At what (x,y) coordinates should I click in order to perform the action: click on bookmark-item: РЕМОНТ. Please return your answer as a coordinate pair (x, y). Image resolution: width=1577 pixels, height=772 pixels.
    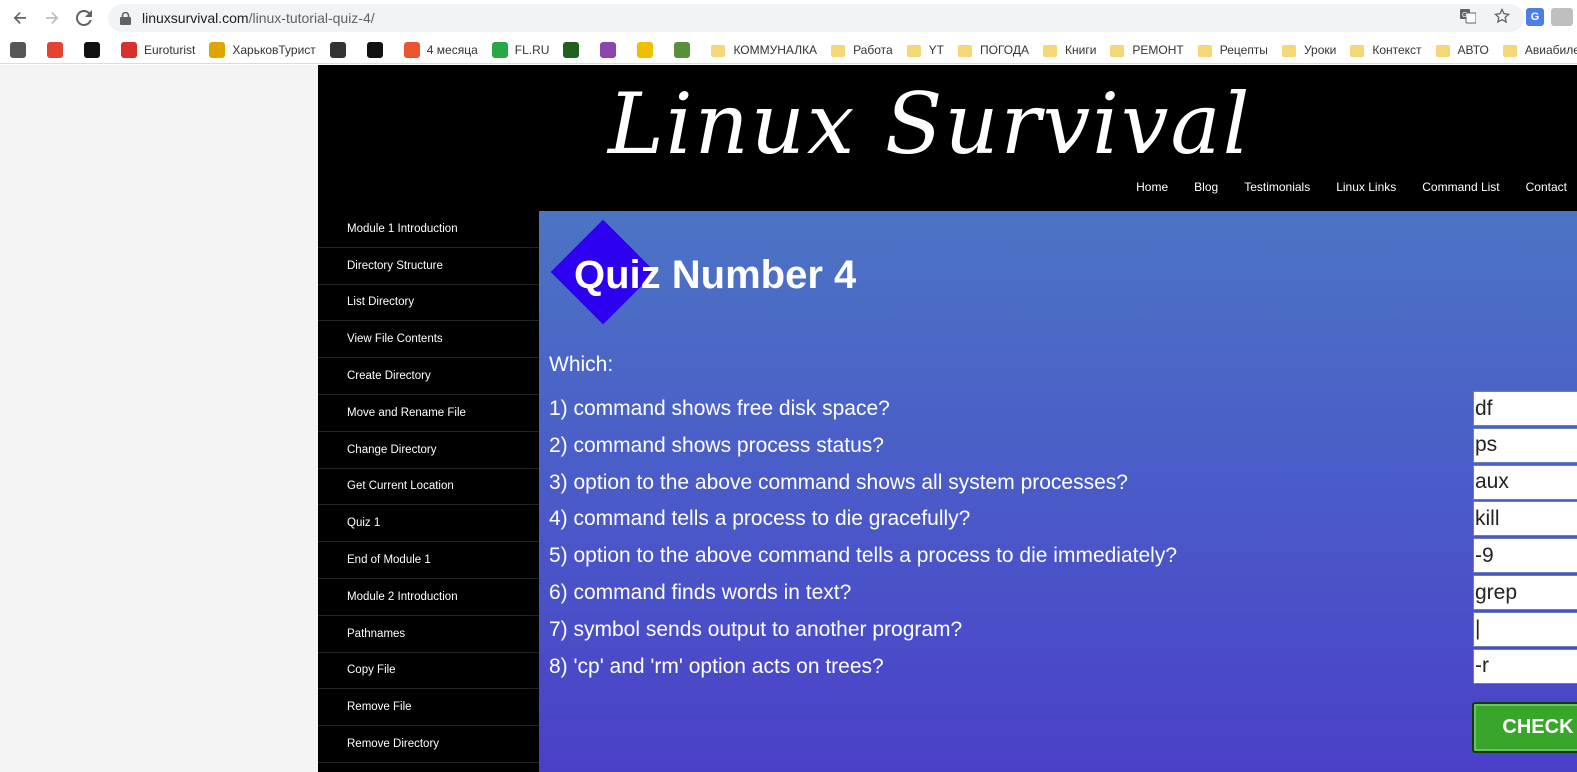
    Looking at the image, I should click on (1147, 49).